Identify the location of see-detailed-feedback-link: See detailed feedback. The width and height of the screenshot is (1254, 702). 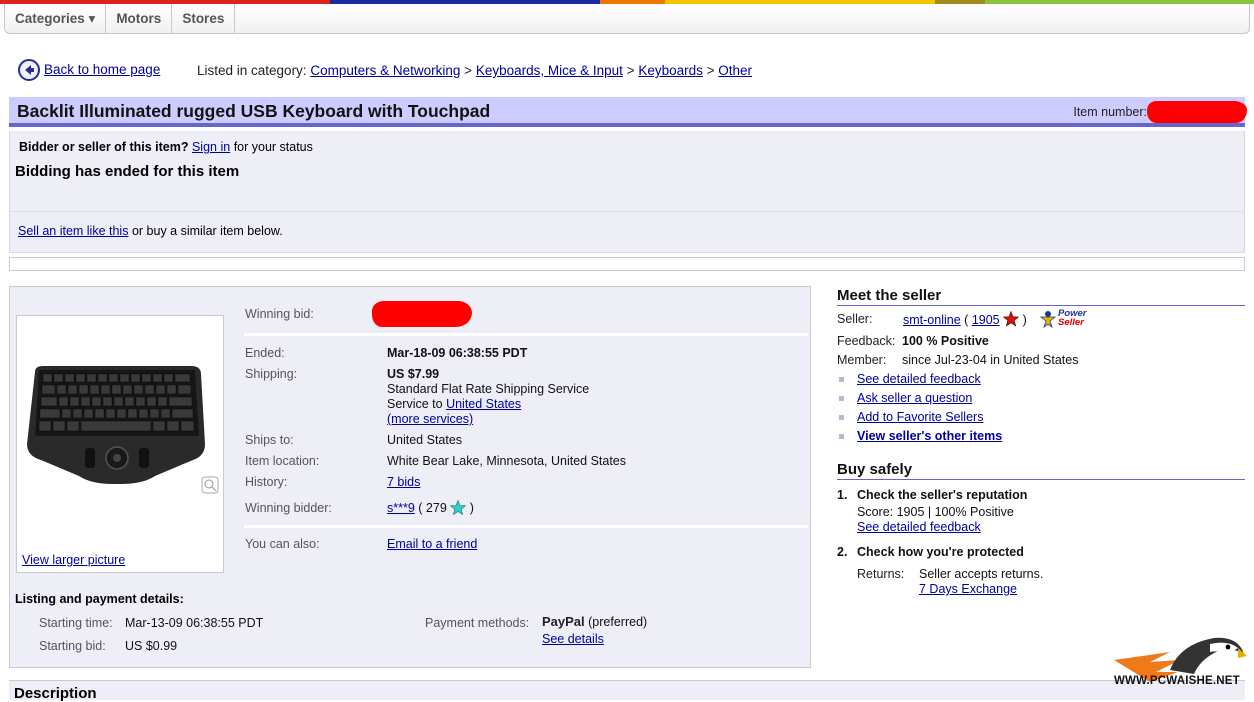
(919, 379).